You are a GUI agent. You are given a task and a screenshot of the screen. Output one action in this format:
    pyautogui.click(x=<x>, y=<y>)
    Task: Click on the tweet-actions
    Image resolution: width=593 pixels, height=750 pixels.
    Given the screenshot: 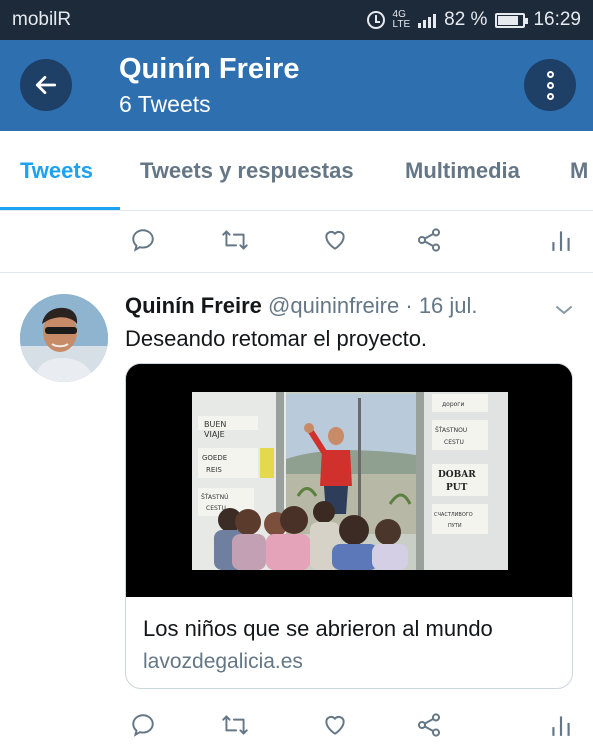 What is the action you would take?
    pyautogui.click(x=296, y=725)
    